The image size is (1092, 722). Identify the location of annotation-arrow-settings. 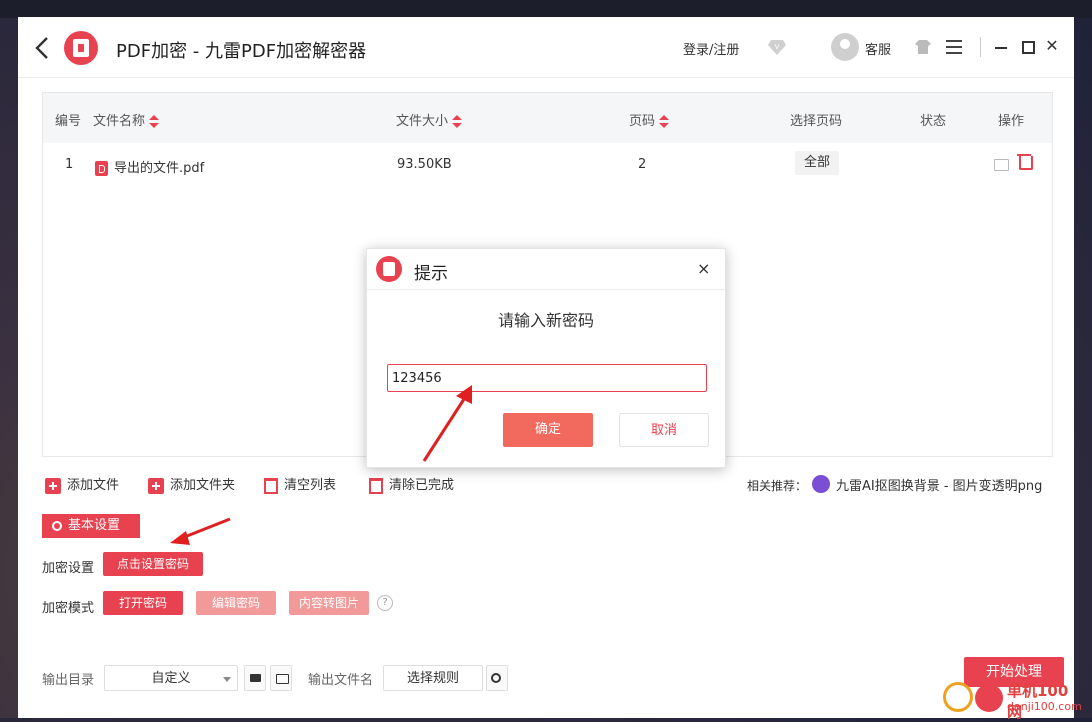
(200, 531).